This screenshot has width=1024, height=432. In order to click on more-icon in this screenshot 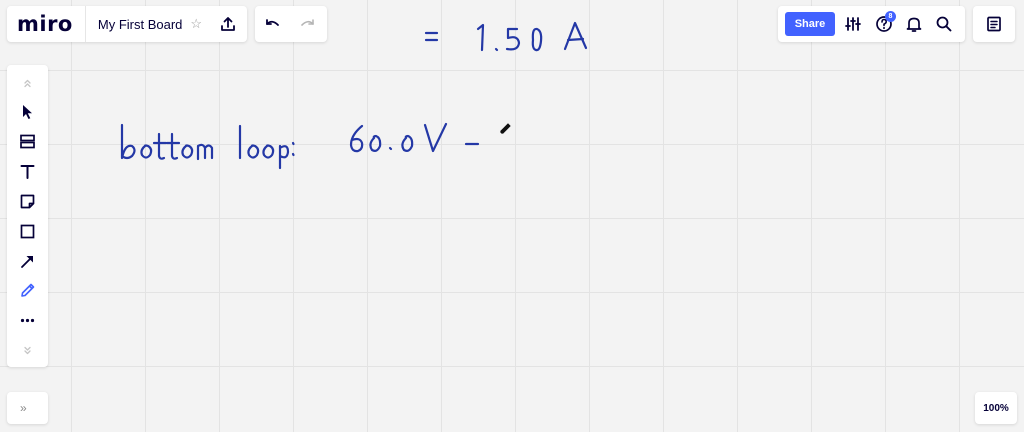, I will do `click(27, 320)`.